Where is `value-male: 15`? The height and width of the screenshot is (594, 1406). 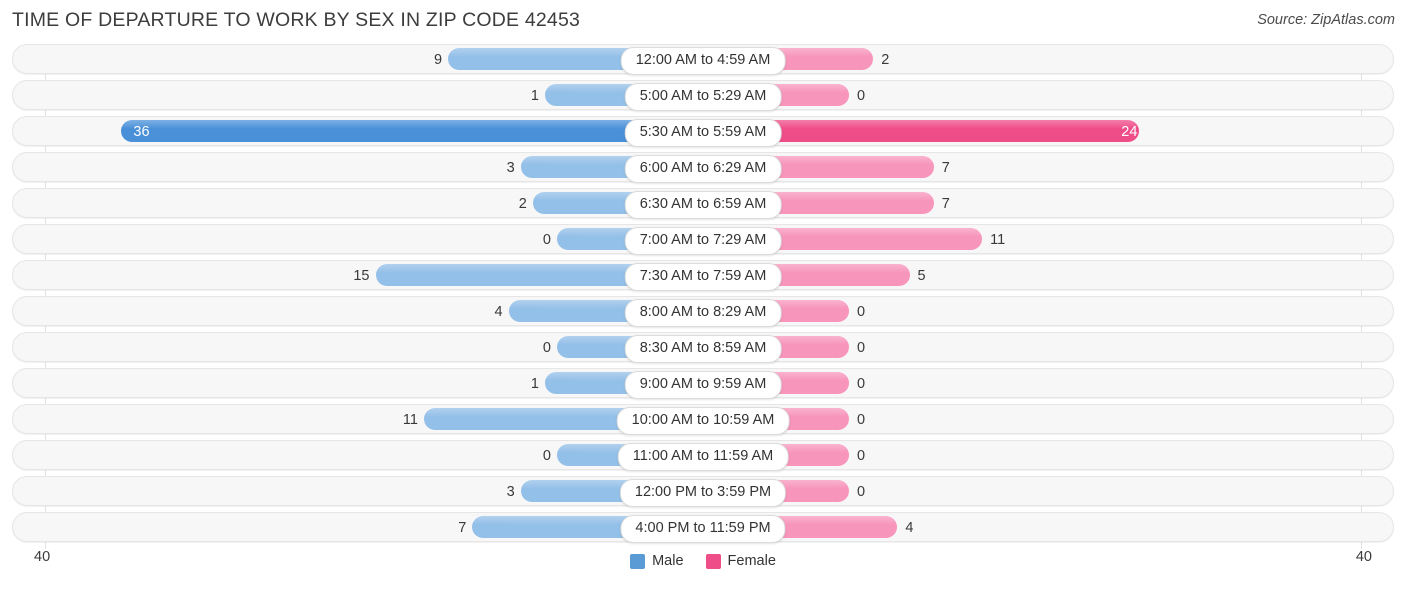
value-male: 15 is located at coordinates (361, 276).